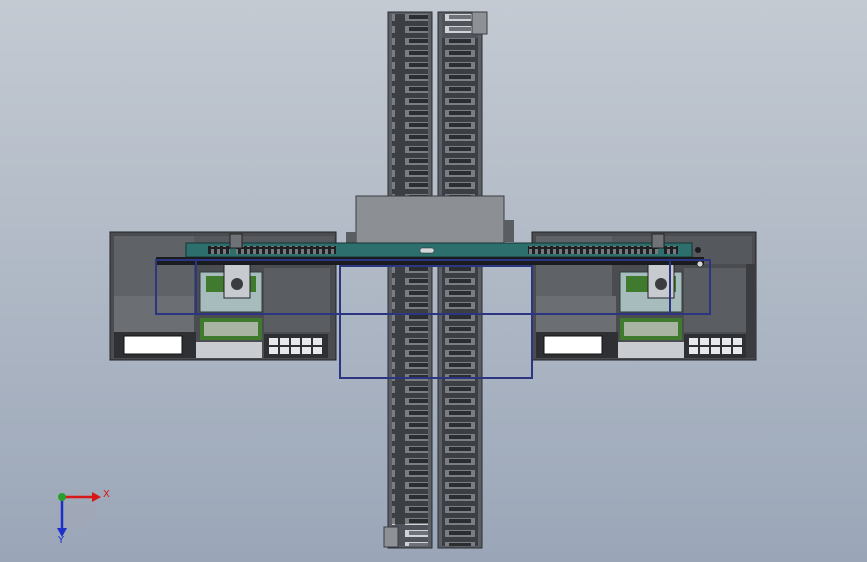  Describe the element at coordinates (231, 329) in the screenshot. I see `left-module-conveyor-bed-inner` at that location.